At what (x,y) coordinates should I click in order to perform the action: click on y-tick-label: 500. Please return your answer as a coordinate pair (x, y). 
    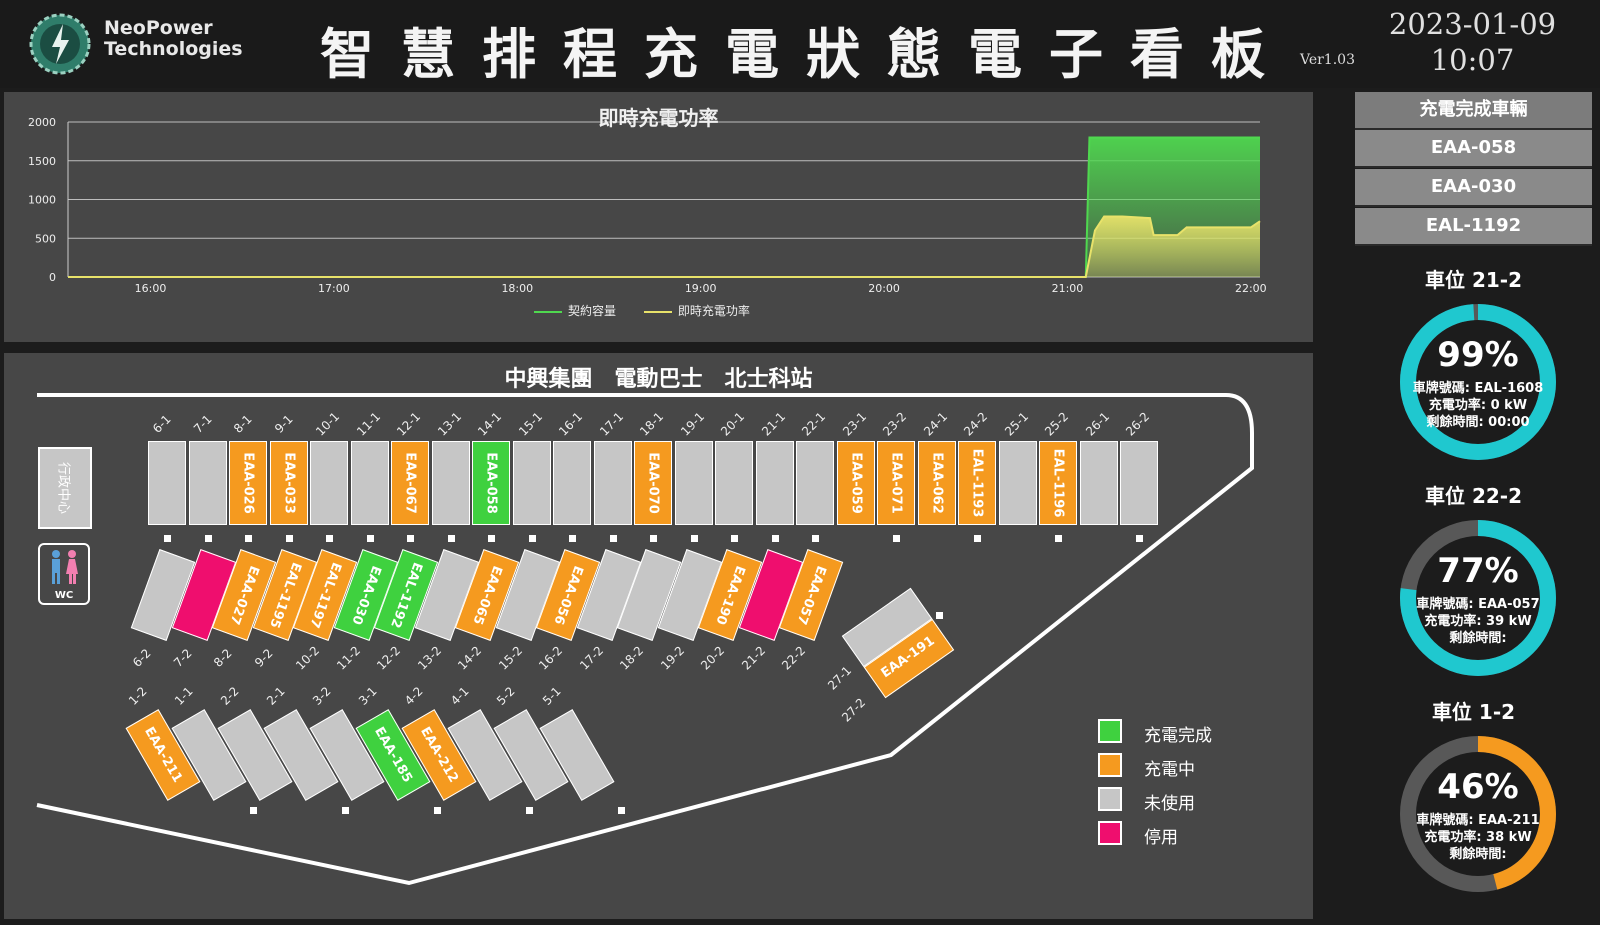
    Looking at the image, I should click on (45, 238).